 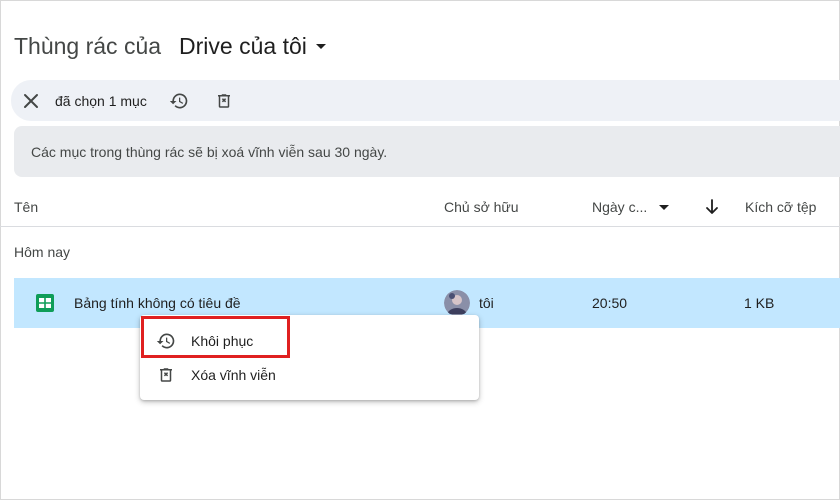 What do you see at coordinates (88, 45) in the screenshot?
I see `title-prefix: Thùng rác của` at bounding box center [88, 45].